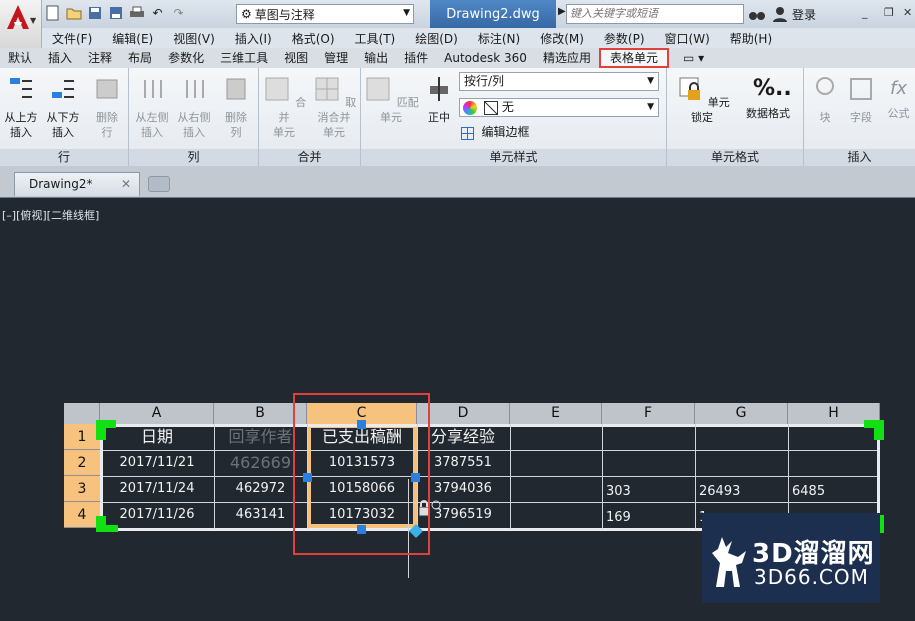 Image resolution: width=915 pixels, height=621 pixels. What do you see at coordinates (100, 58) in the screenshot?
I see `tab-annotate: 注释` at bounding box center [100, 58].